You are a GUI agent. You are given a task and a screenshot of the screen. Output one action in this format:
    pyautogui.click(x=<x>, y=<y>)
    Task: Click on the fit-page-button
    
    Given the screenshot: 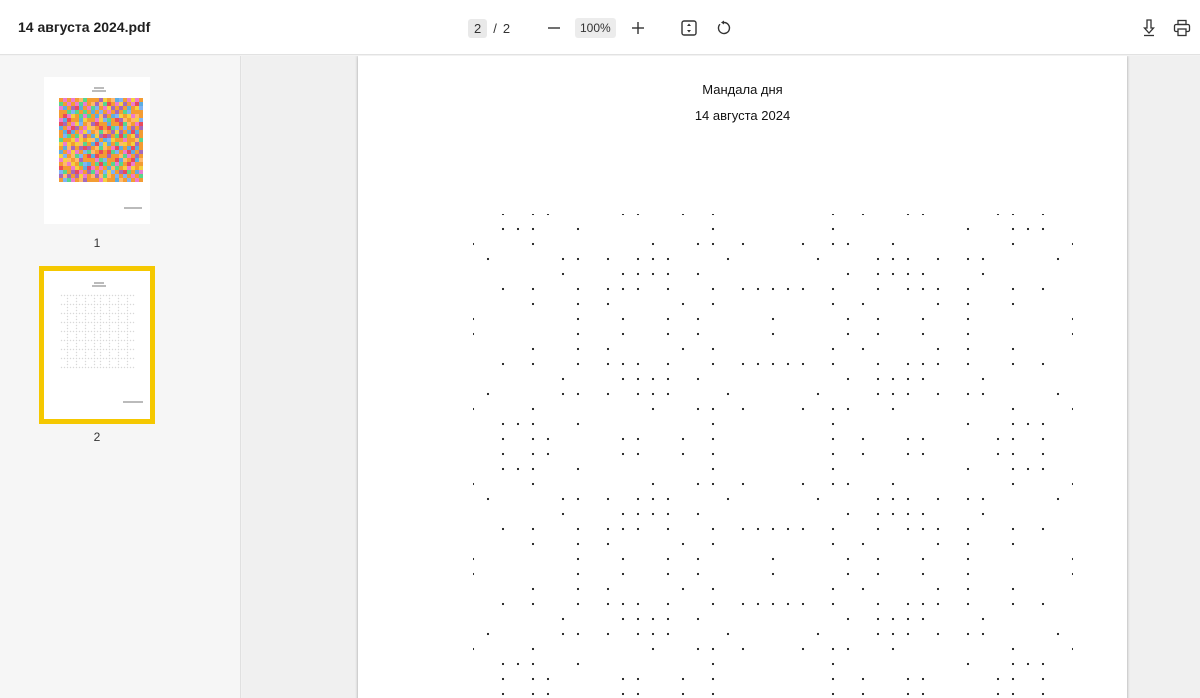 What is the action you would take?
    pyautogui.click(x=689, y=28)
    